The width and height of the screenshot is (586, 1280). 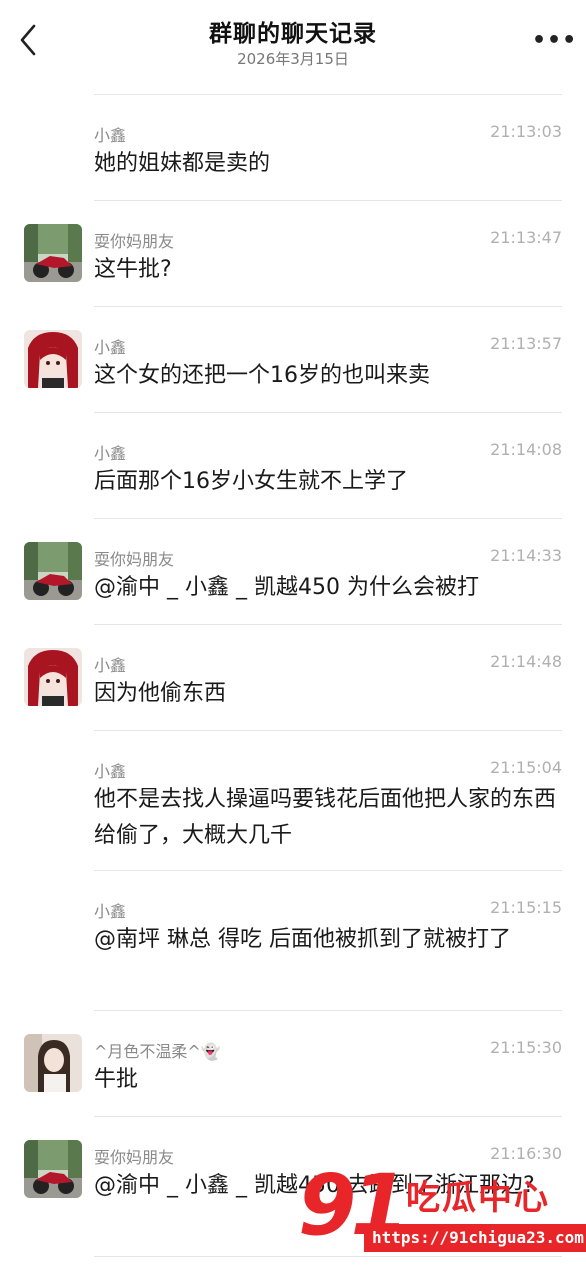 I want to click on message-time: 21:13:57, so click(x=526, y=343).